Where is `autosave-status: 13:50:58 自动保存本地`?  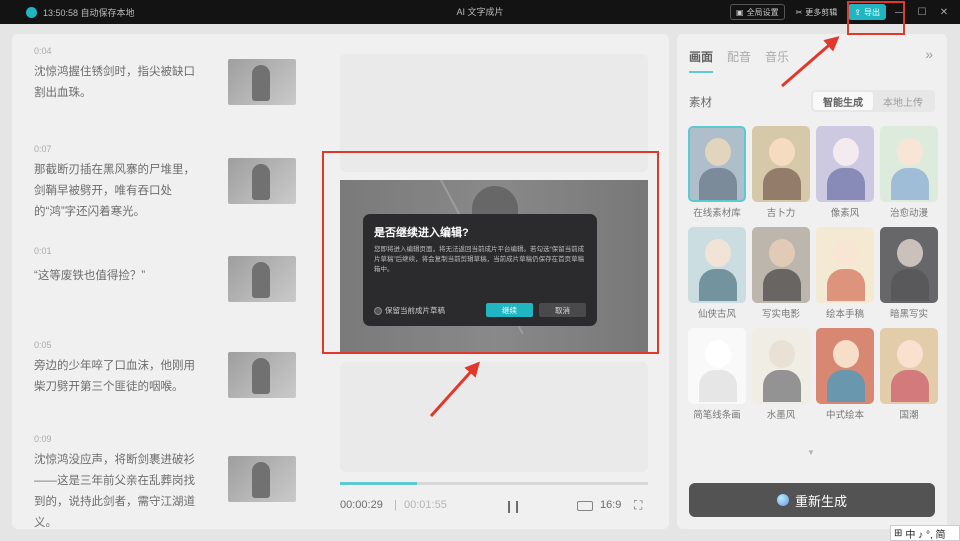
autosave-status: 13:50:58 自动保存本地 is located at coordinates (89, 12).